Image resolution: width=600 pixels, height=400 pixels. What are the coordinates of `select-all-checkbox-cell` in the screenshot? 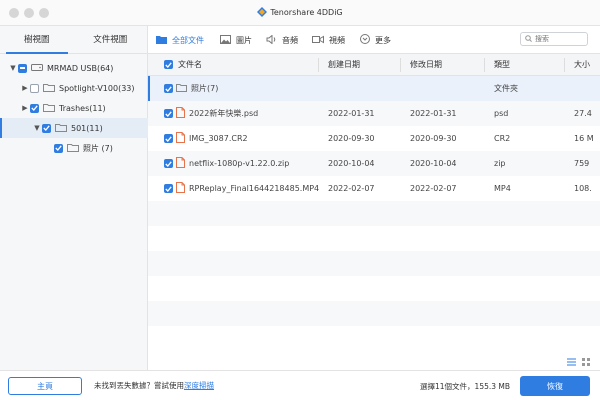 It's located at (170, 64).